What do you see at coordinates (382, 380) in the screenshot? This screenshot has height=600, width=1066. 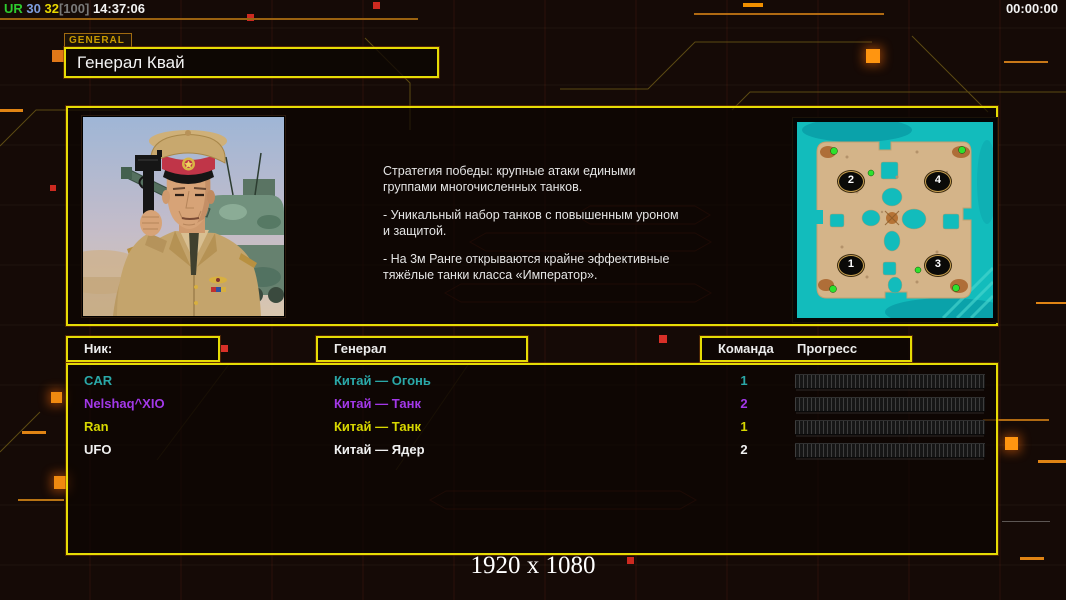 I see `player-general: Китай — Огонь` at bounding box center [382, 380].